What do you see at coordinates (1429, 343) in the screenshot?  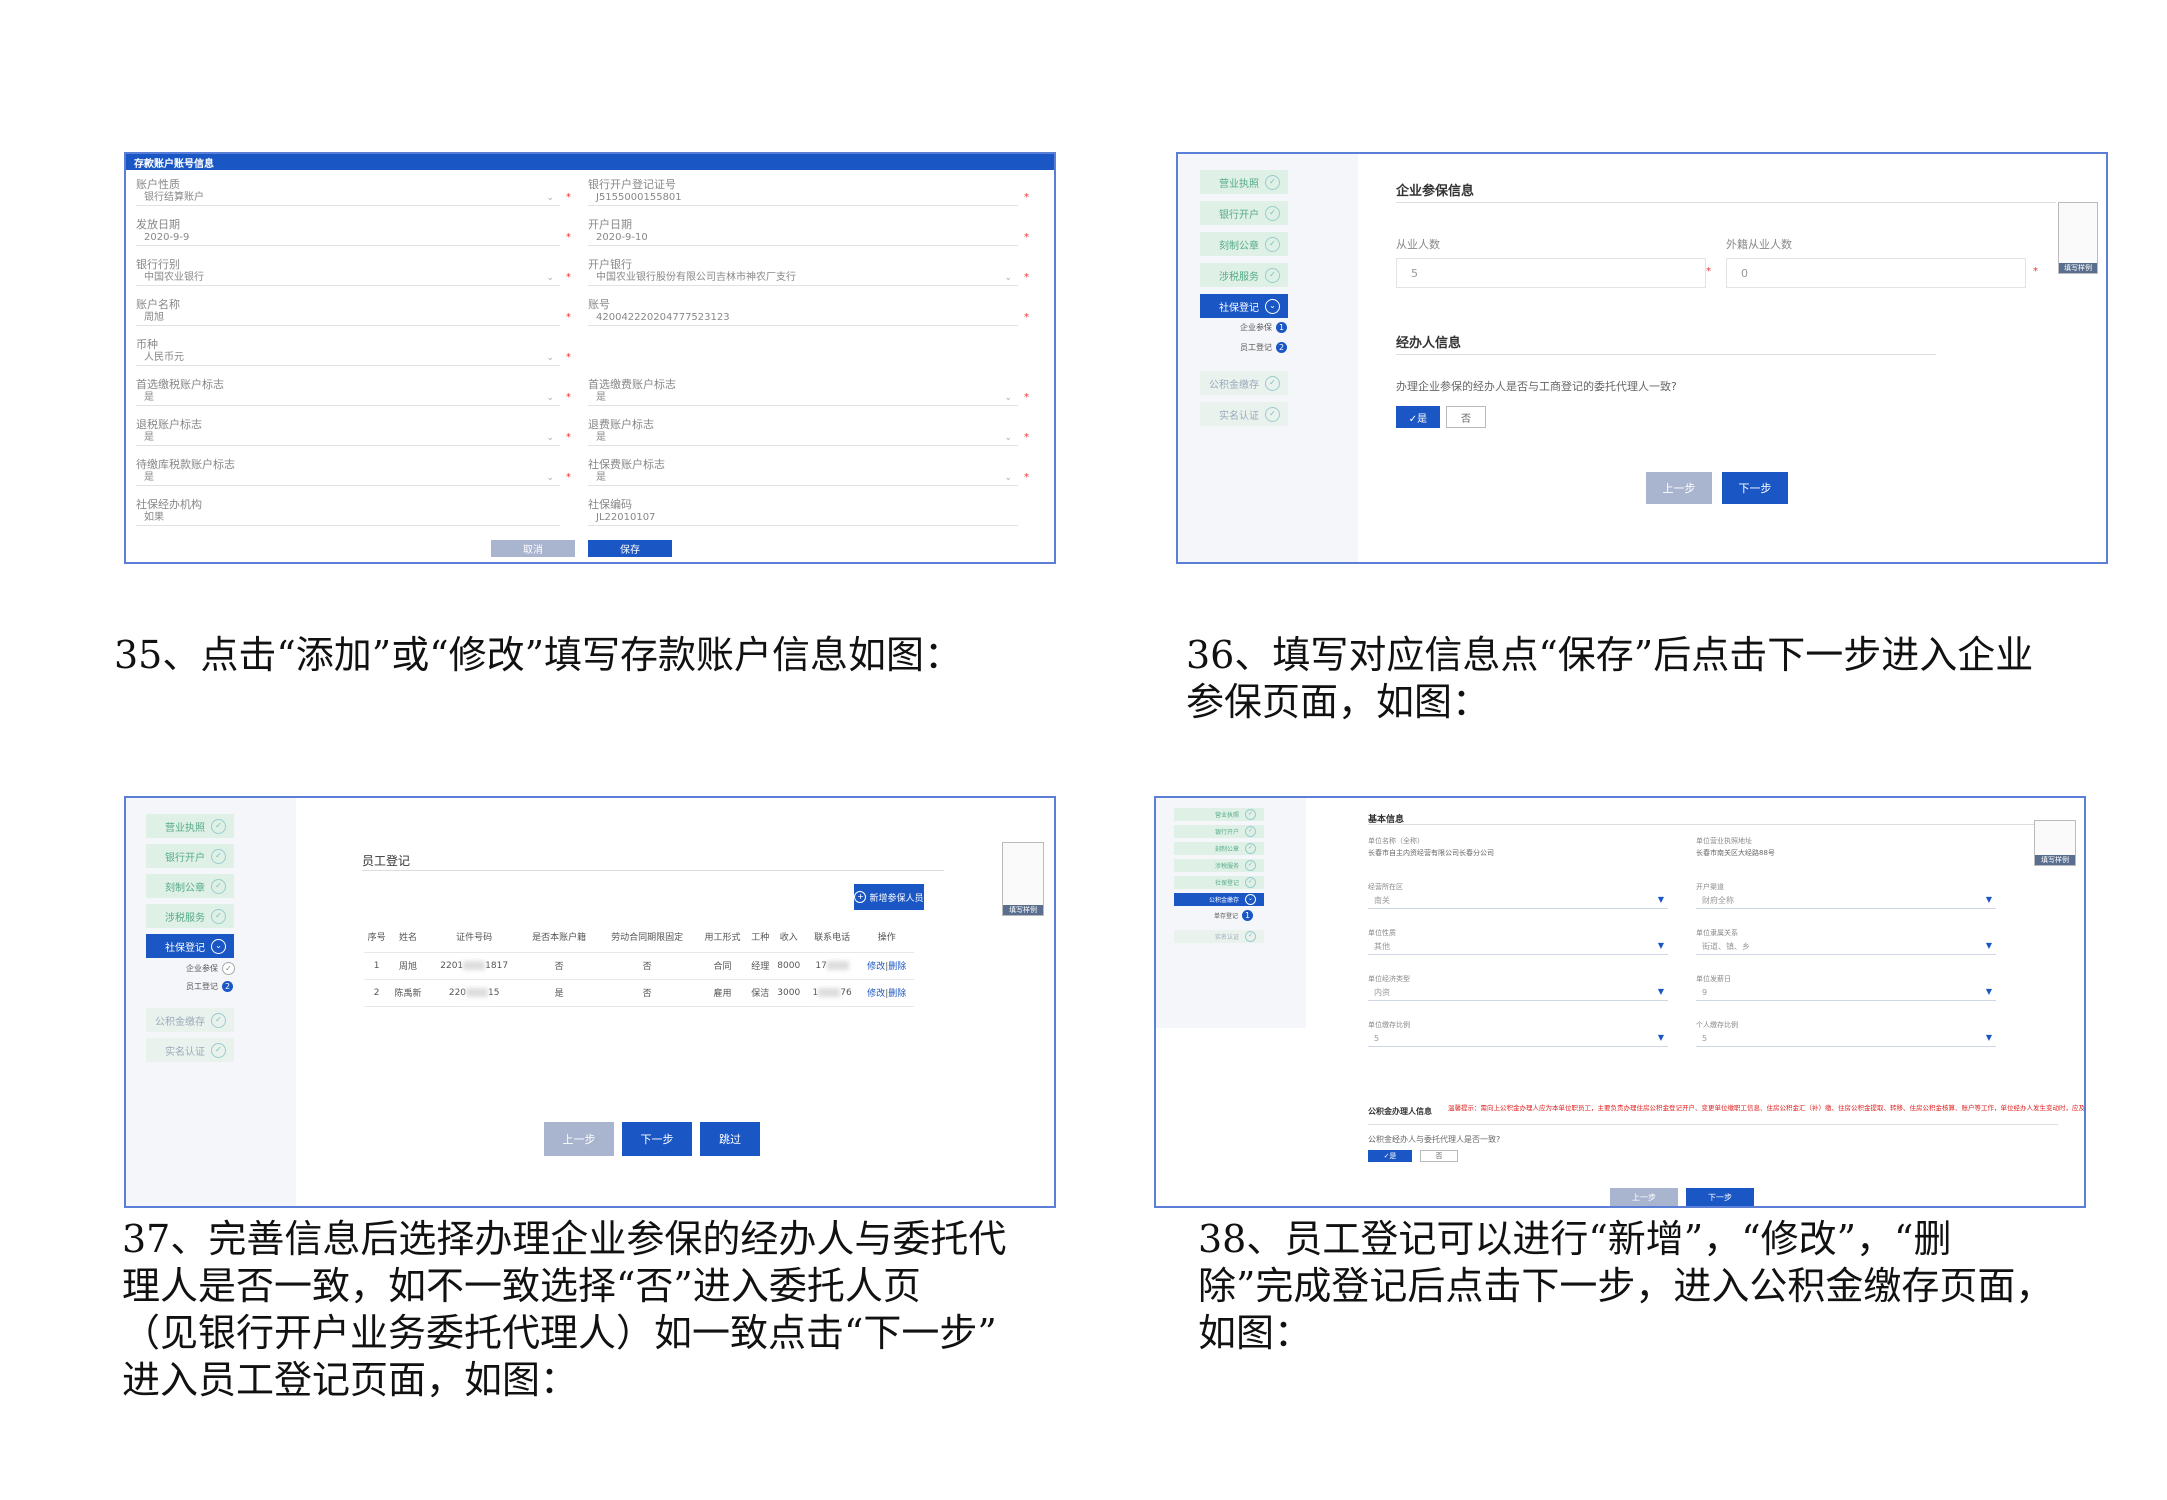 I see `section-title-agent: 经办人信息` at bounding box center [1429, 343].